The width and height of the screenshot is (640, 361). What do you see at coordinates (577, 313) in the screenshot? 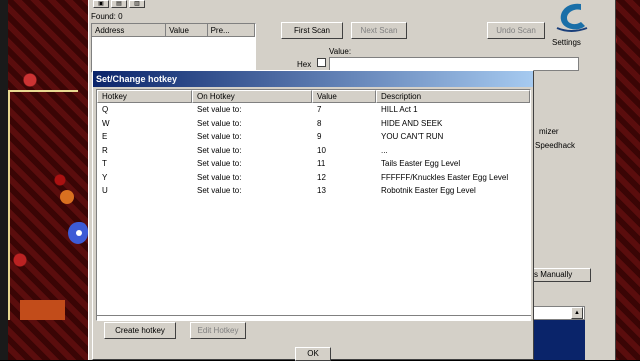
I see `scroll-up-icon: ▲` at bounding box center [577, 313].